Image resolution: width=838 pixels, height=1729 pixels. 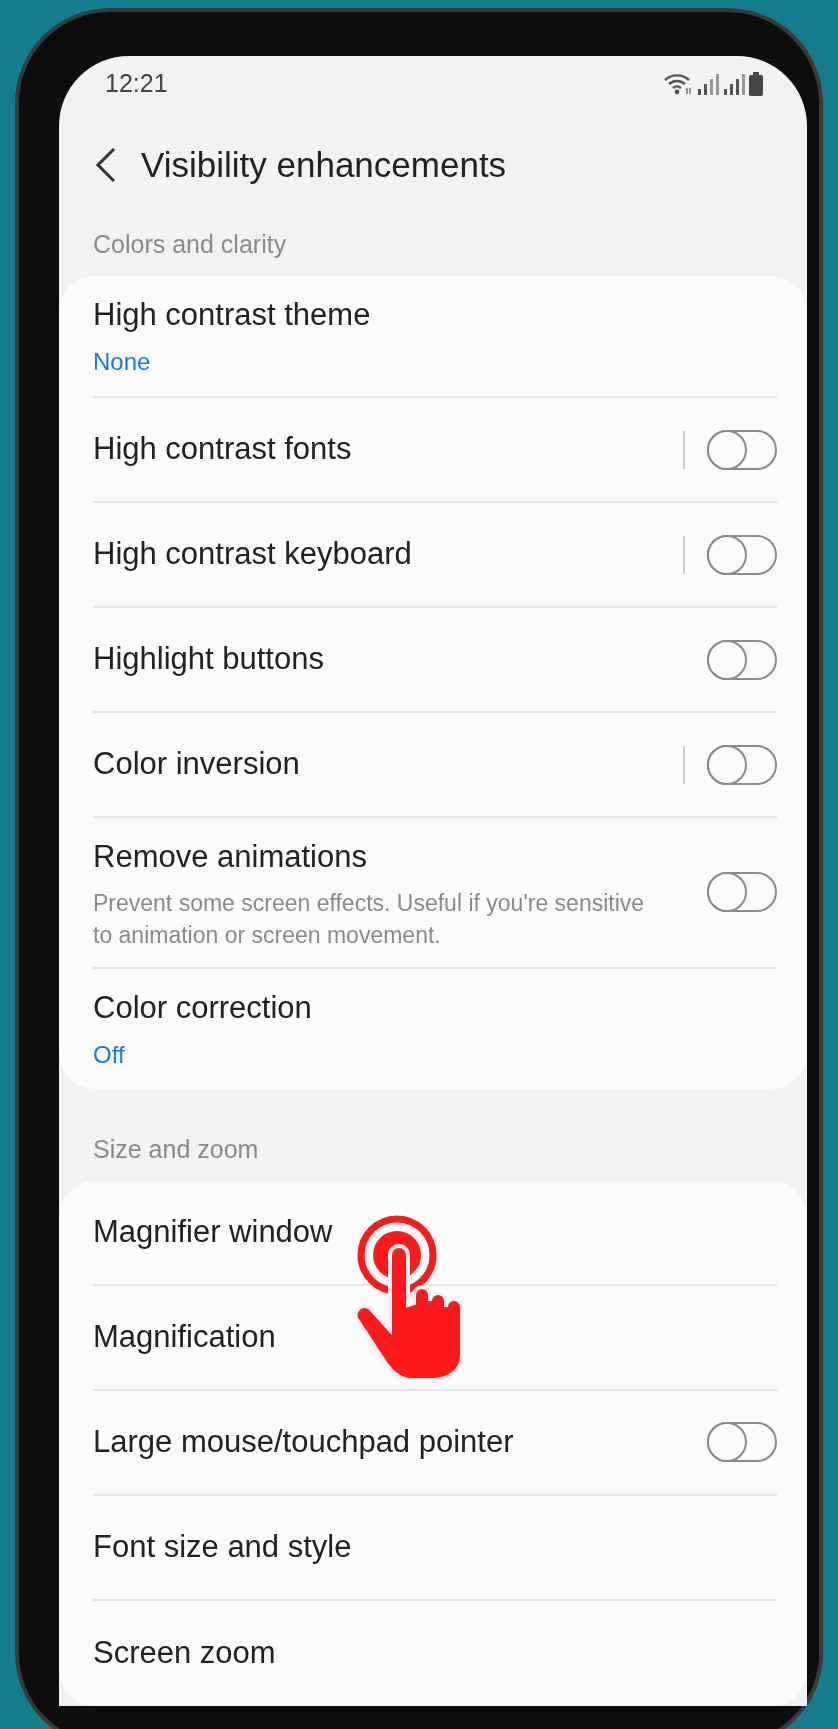 What do you see at coordinates (435, 555) in the screenshot?
I see `settings-item: High contrast keyboard` at bounding box center [435, 555].